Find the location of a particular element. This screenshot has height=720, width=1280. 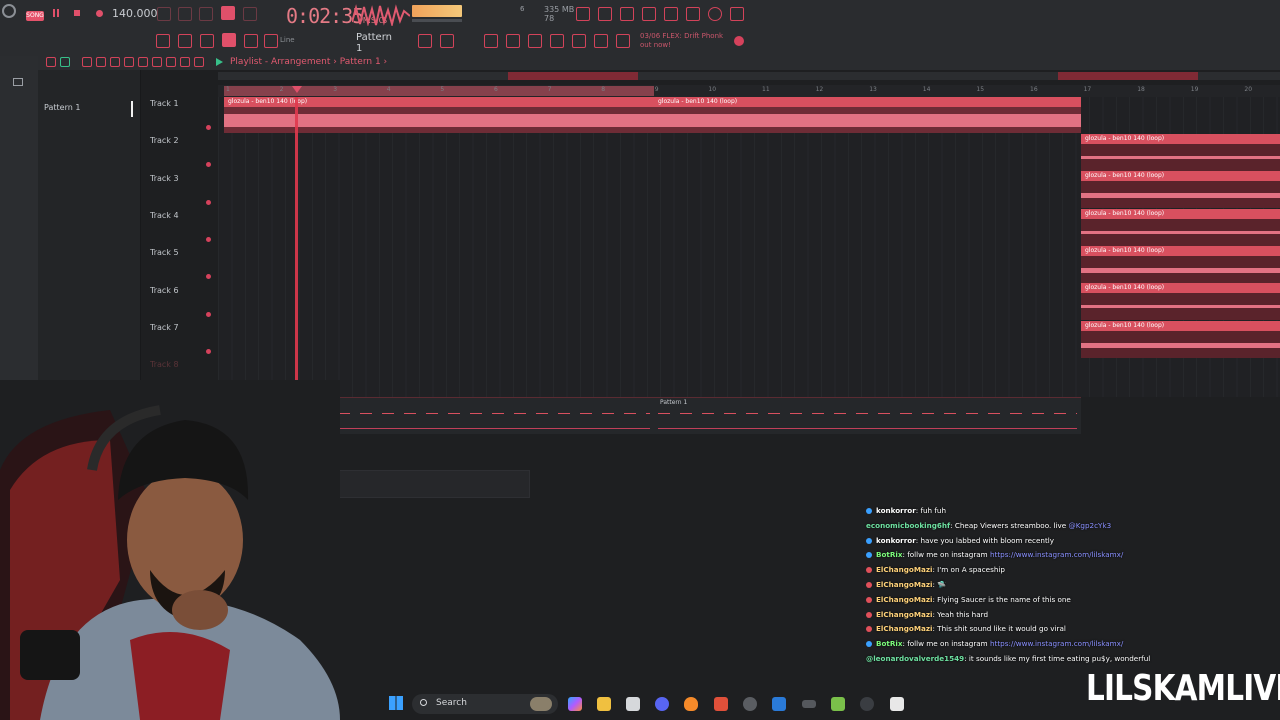

power-icon is located at coordinates (9, 11).